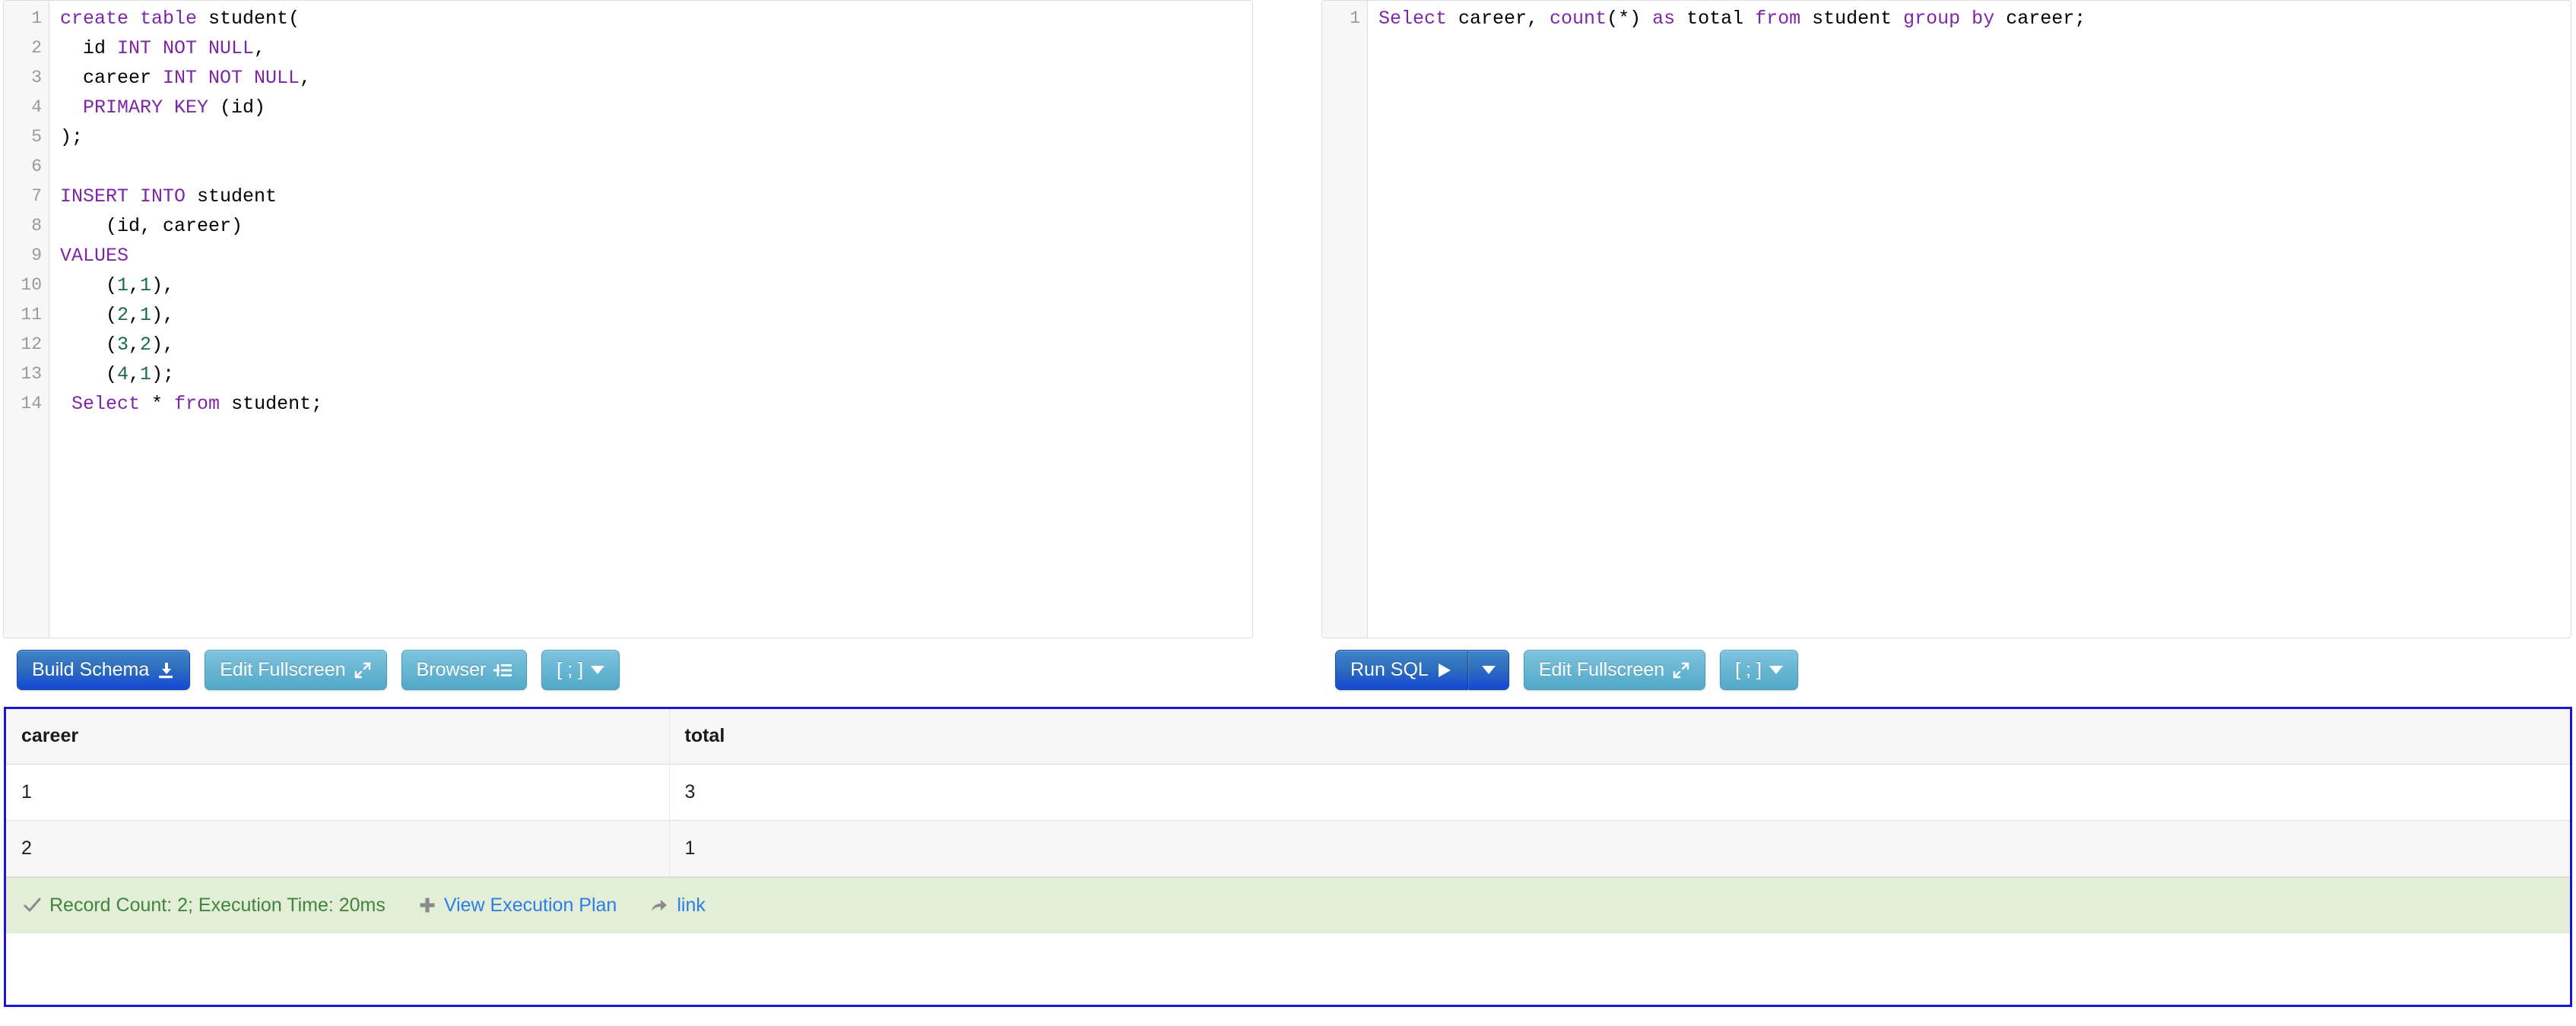 This screenshot has height=1026, width=2576. What do you see at coordinates (117, 345) in the screenshot?
I see `code-line: (3,2),` at bounding box center [117, 345].